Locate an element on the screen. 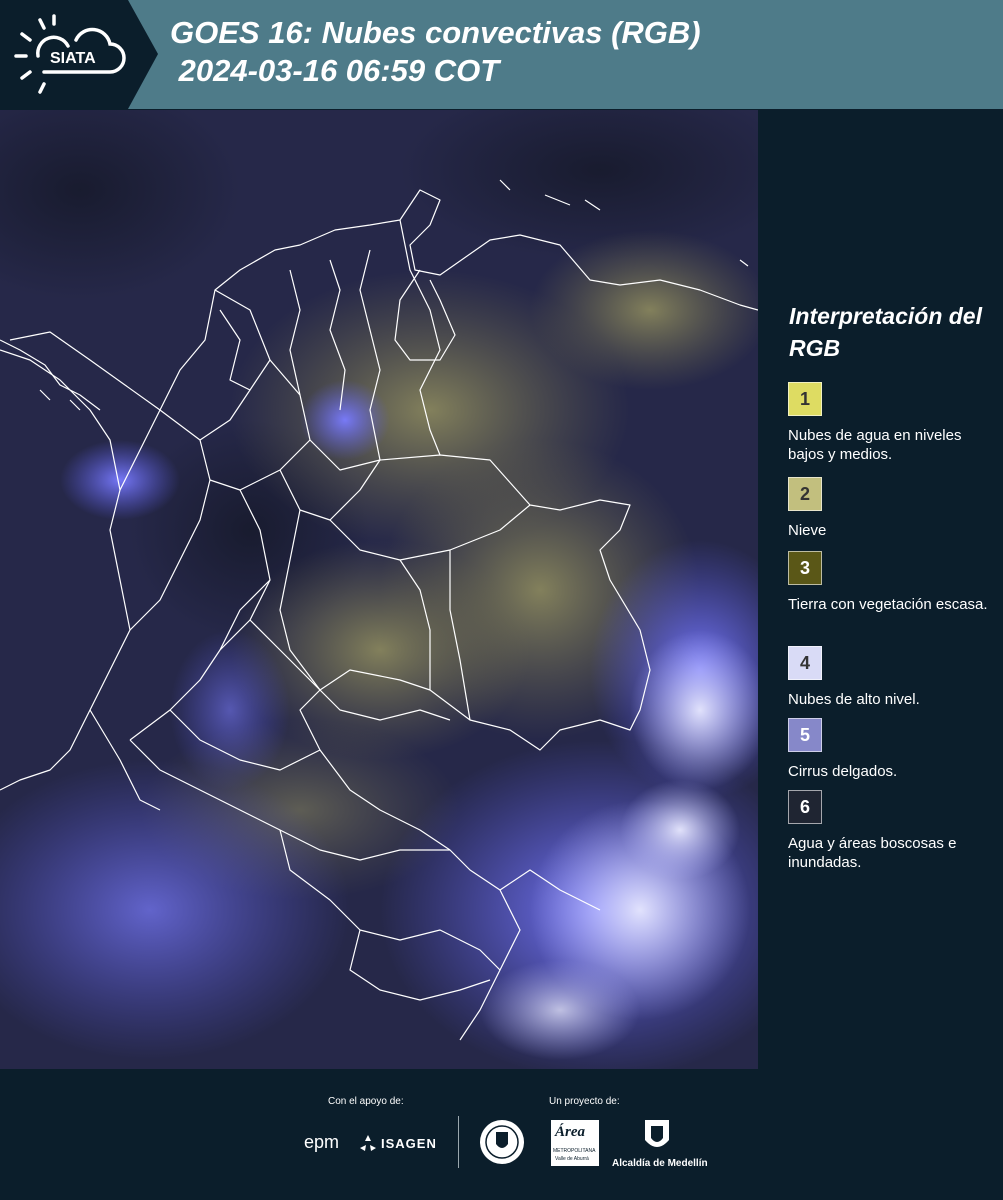 The height and width of the screenshot is (1200, 1003). legend-label-5: Cirrus delgados. is located at coordinates (843, 771).